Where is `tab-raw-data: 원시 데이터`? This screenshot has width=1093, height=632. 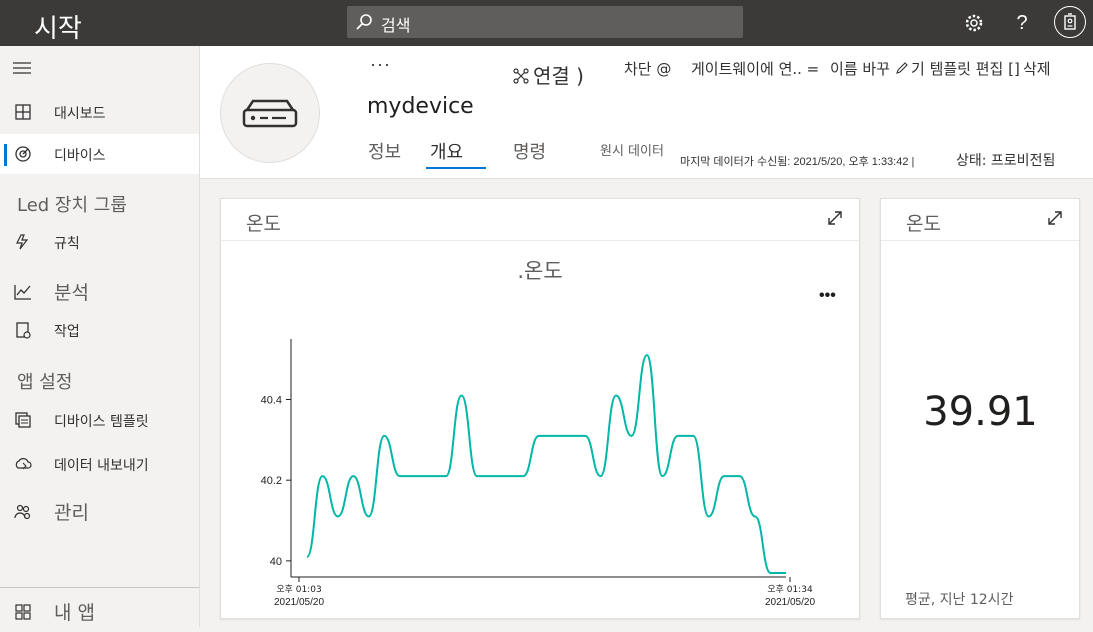
tab-raw-data: 원시 데이터 is located at coordinates (632, 149).